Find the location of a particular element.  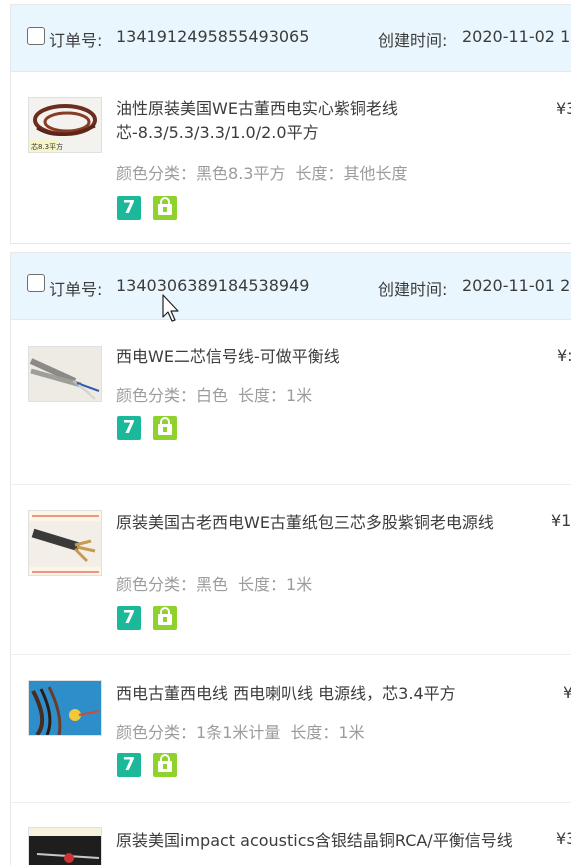

product-sku: 颜色分类：黑色 长度：1米 is located at coordinates (214, 583).